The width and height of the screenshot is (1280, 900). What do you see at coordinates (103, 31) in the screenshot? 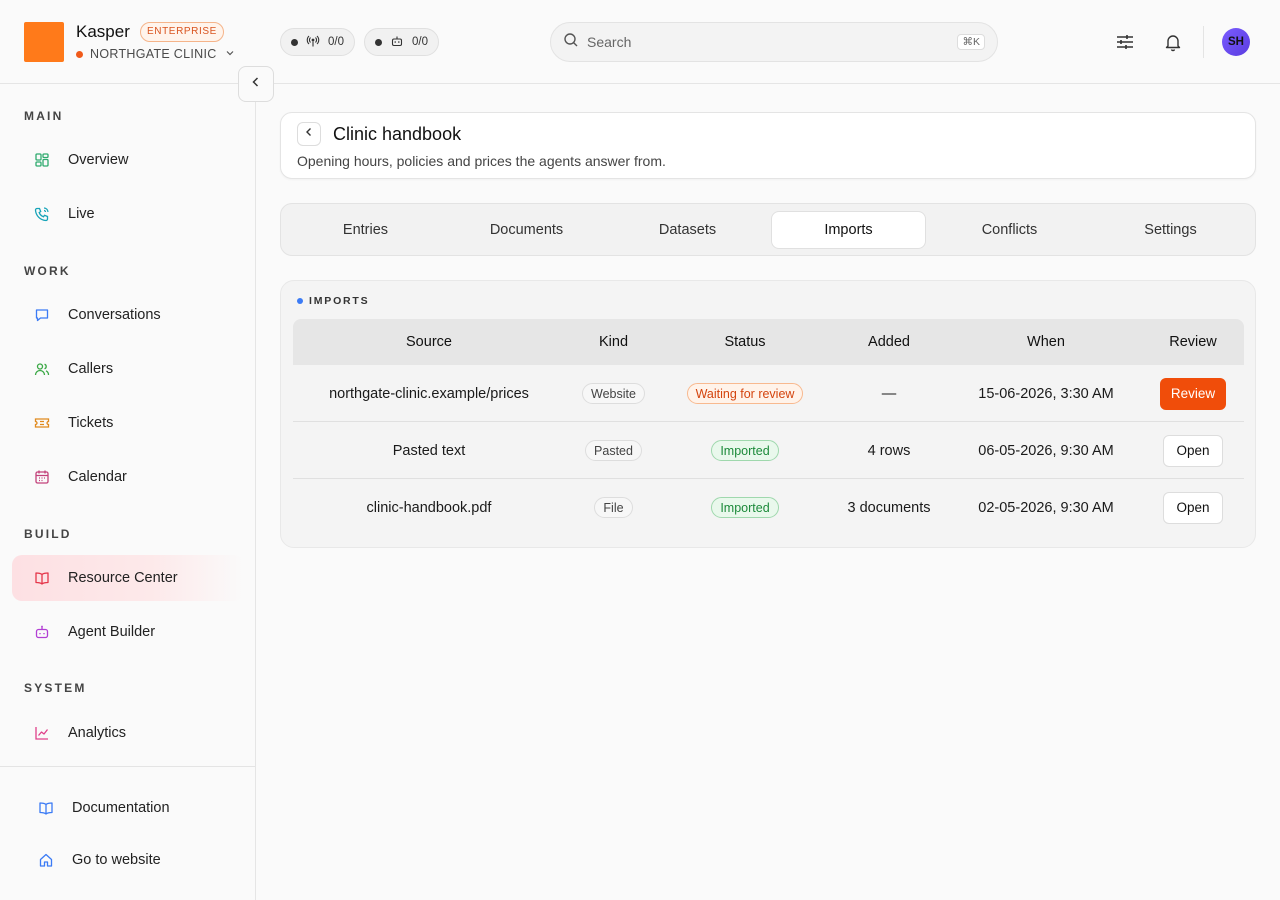
I see `brand-name: Kasper` at bounding box center [103, 31].